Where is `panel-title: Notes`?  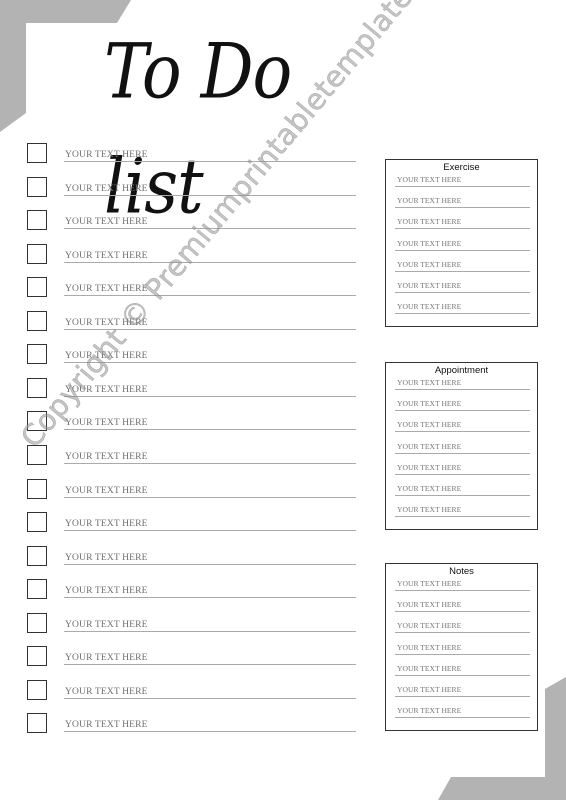 panel-title: Notes is located at coordinates (461, 571).